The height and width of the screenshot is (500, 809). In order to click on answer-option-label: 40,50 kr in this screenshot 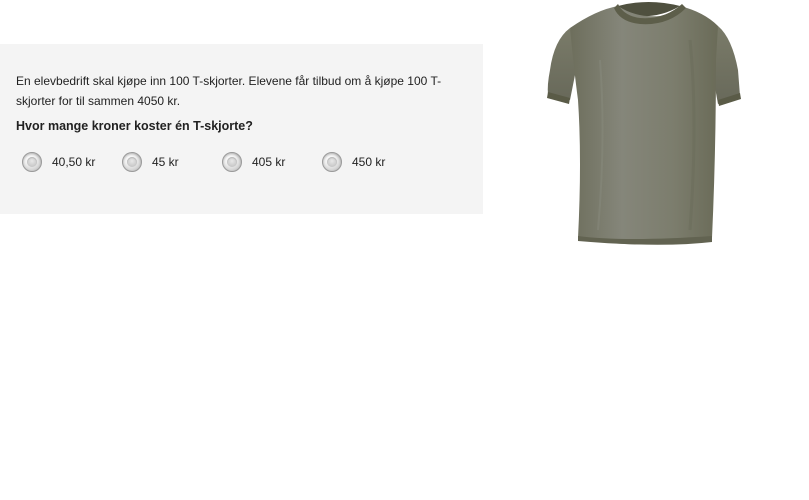, I will do `click(74, 162)`.